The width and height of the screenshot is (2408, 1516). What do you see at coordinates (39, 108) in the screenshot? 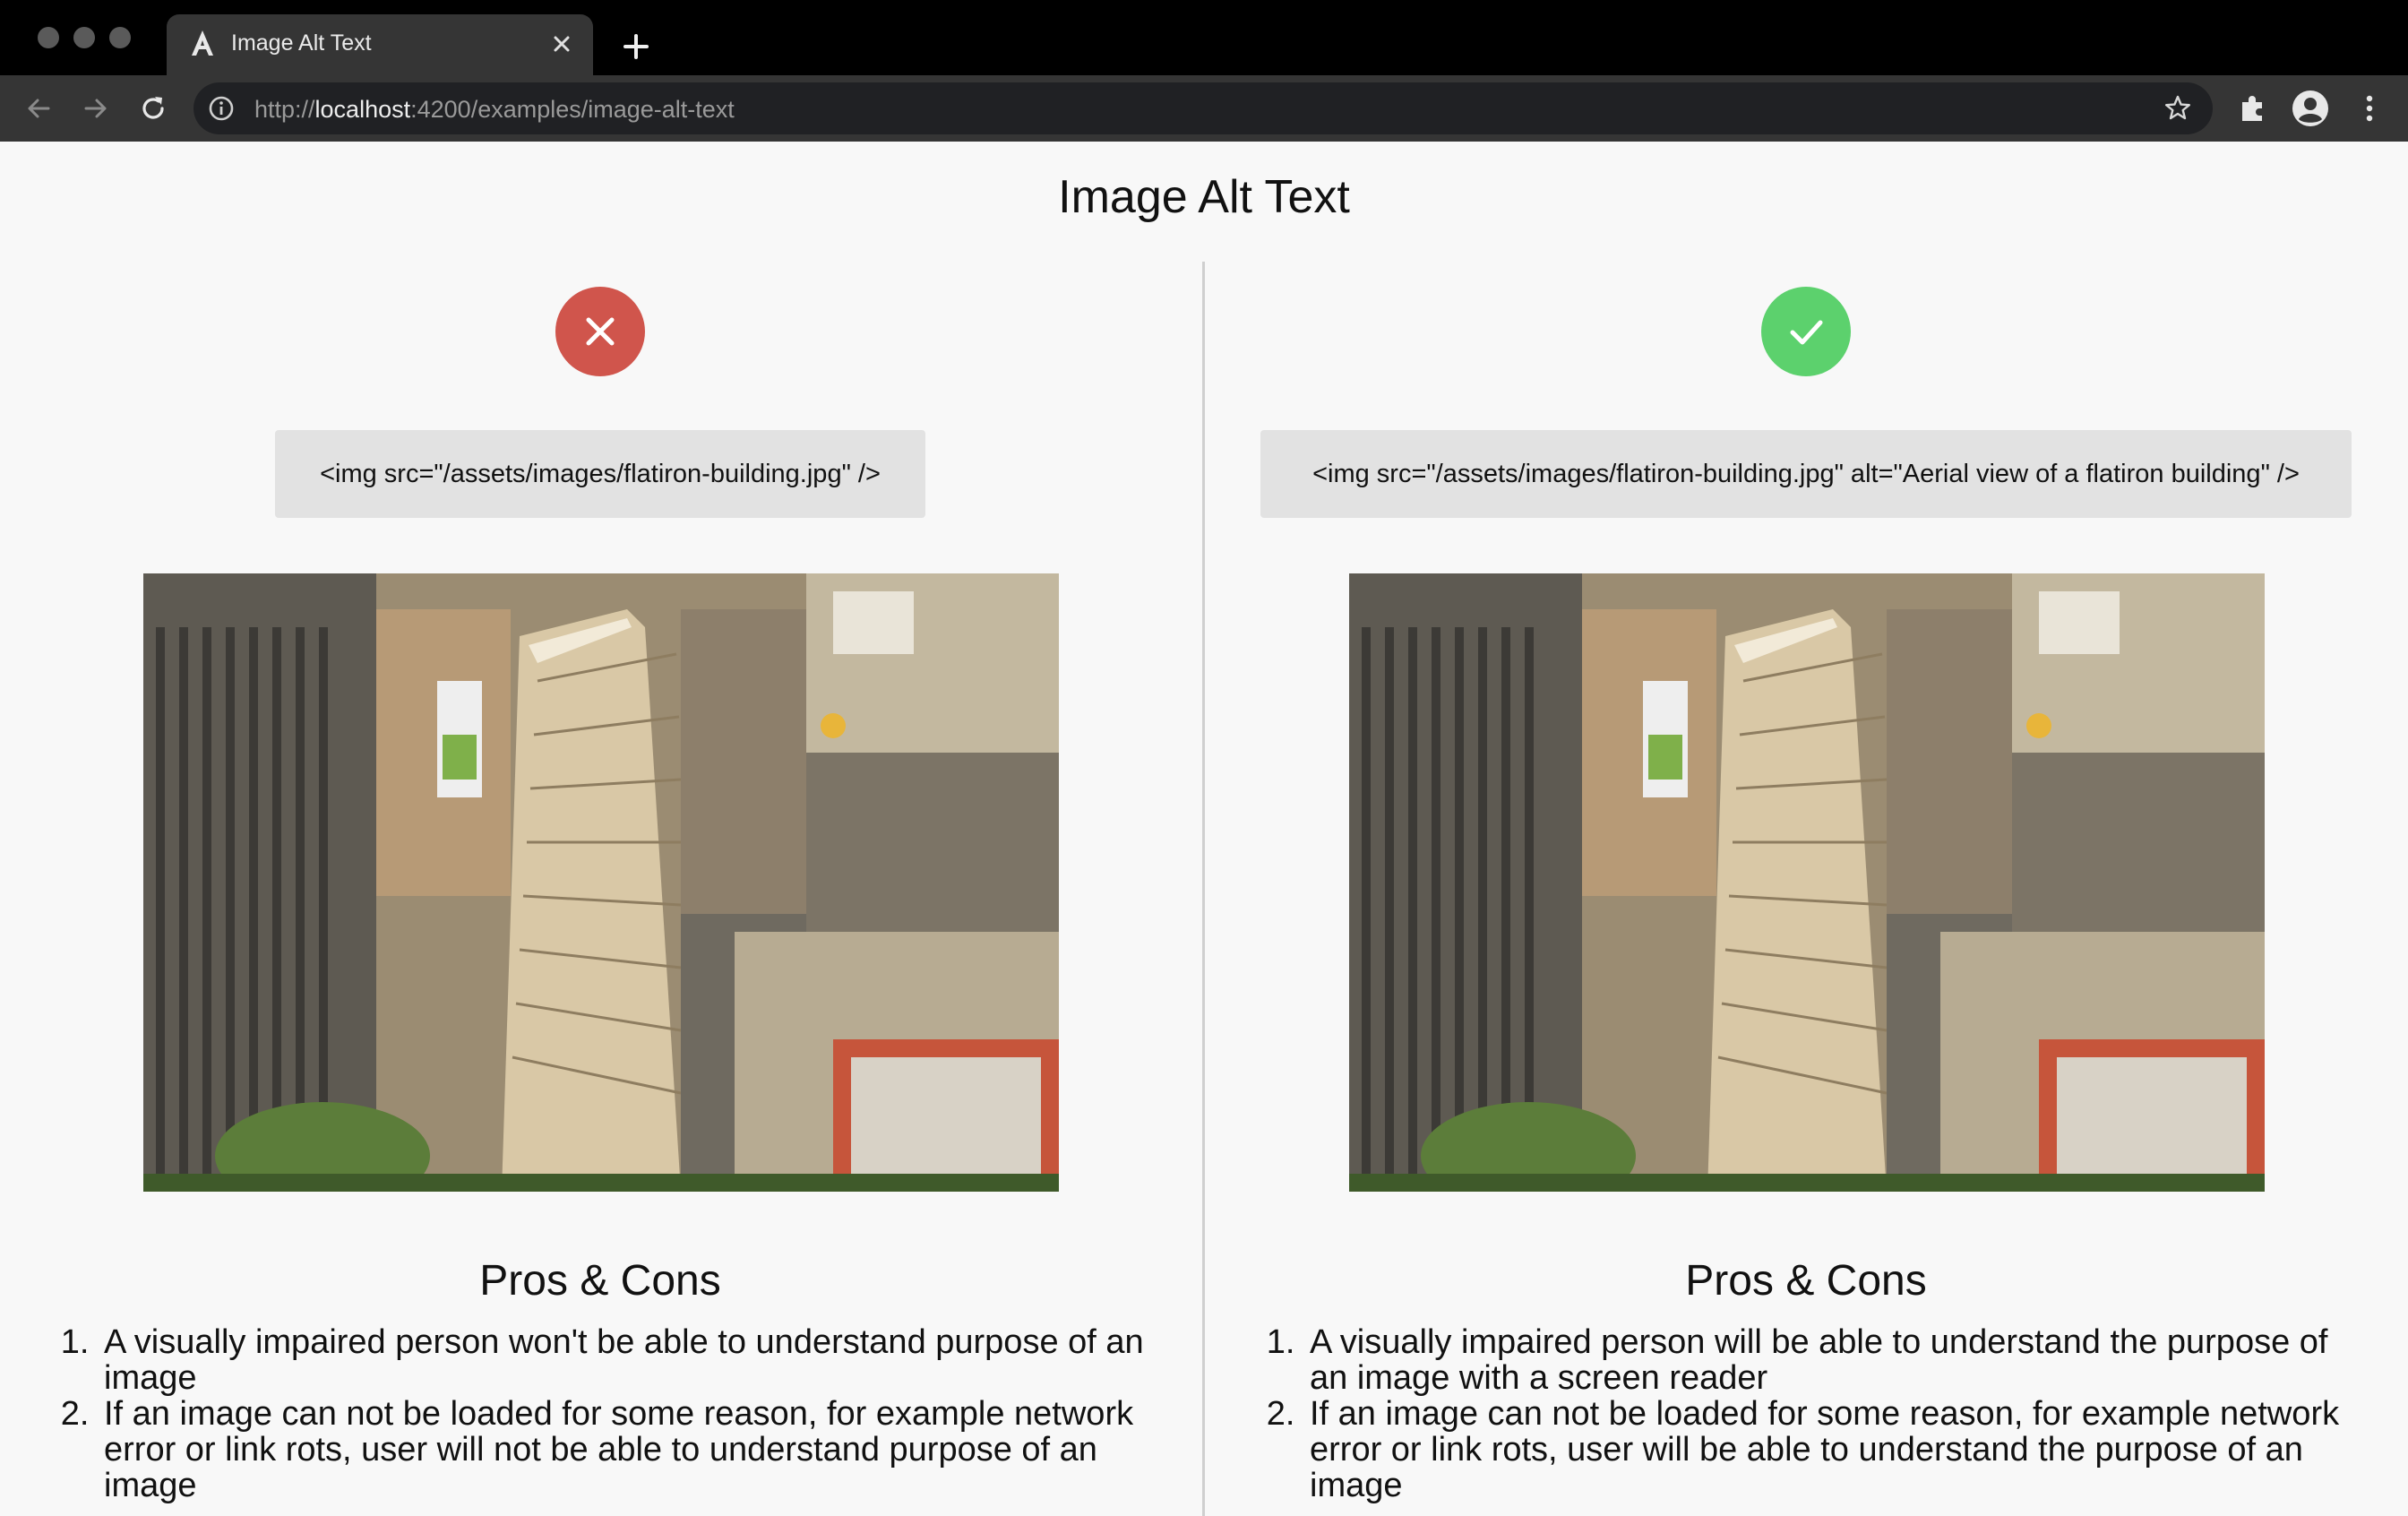
I see `back-arrow-icon` at bounding box center [39, 108].